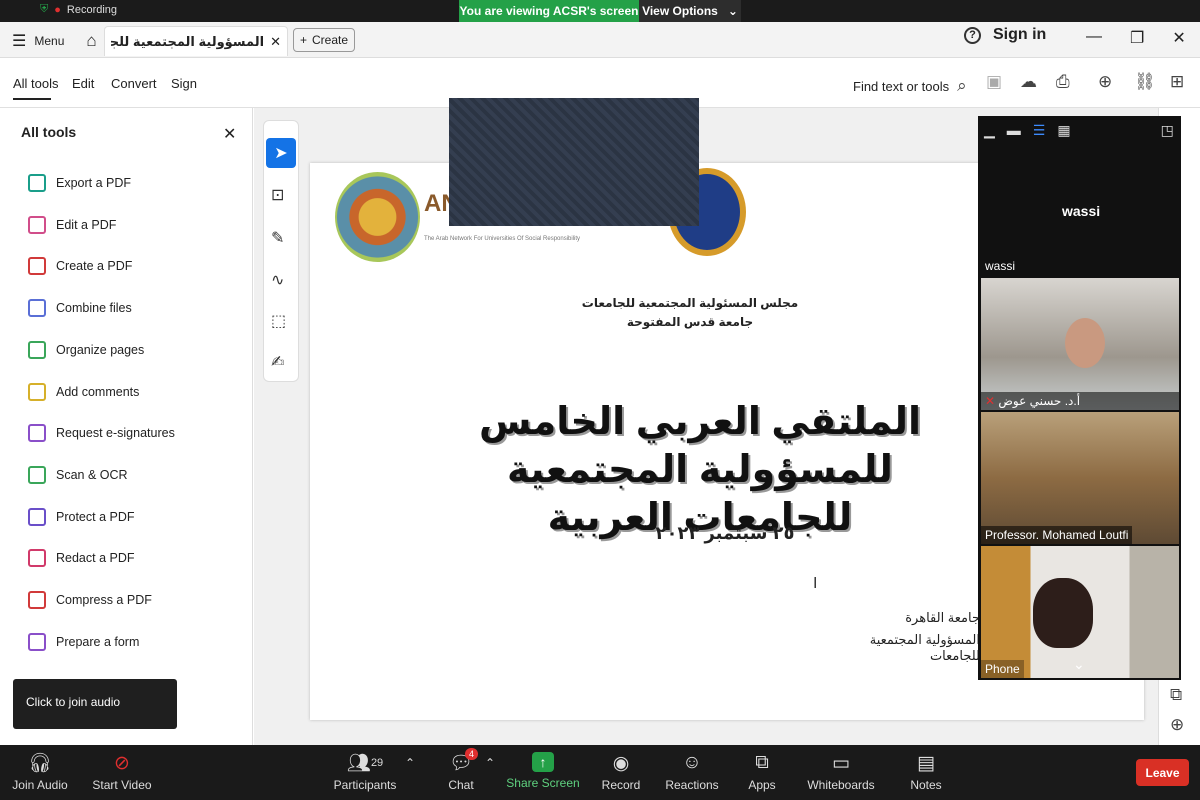 The height and width of the screenshot is (800, 1200). I want to click on recording-indicator: ⛨ ● Recording, so click(78, 9).